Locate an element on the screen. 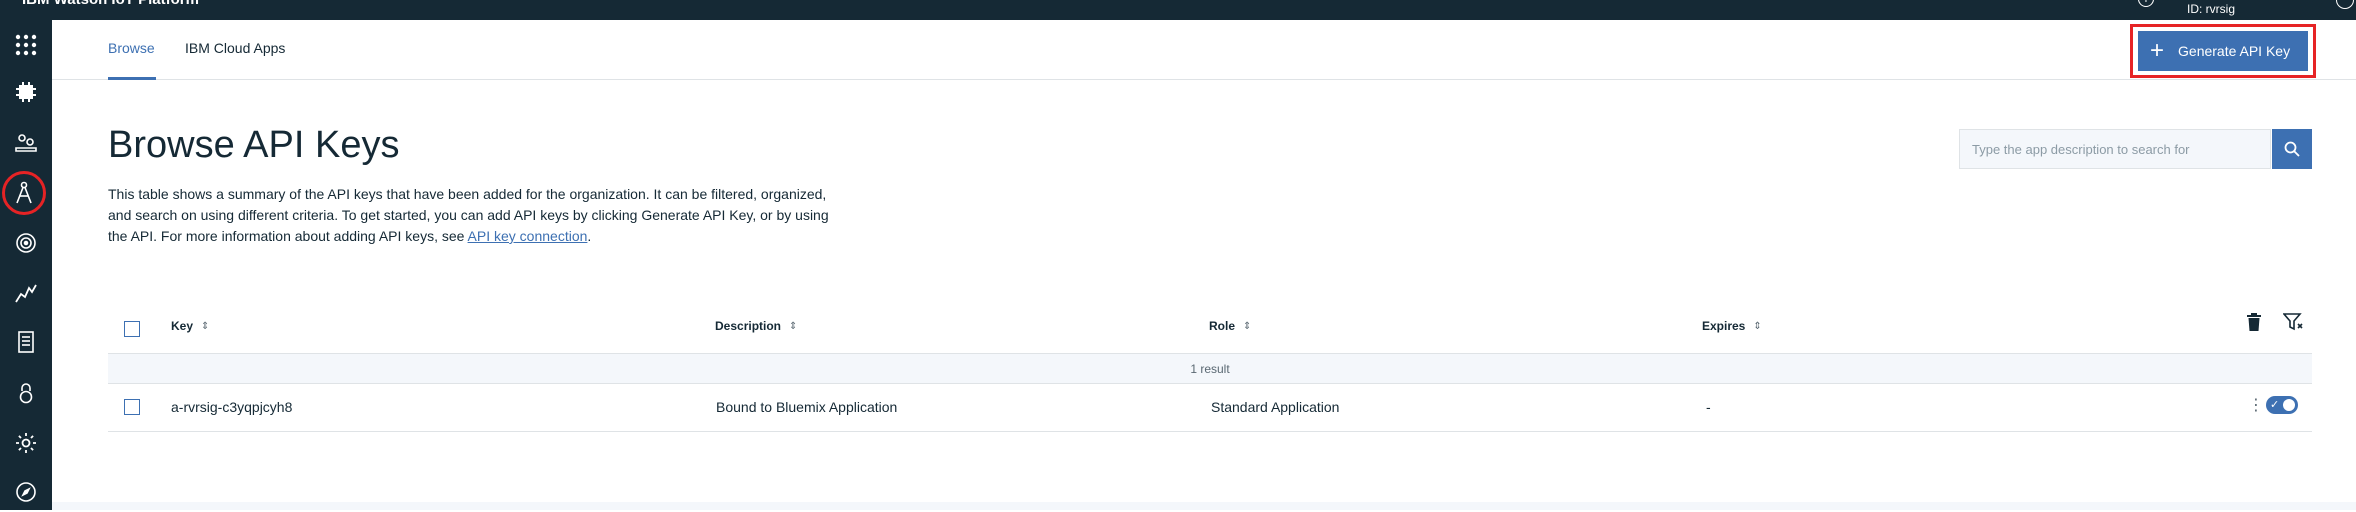 The height and width of the screenshot is (512, 2356). active-tab-indicator is located at coordinates (132, 78).